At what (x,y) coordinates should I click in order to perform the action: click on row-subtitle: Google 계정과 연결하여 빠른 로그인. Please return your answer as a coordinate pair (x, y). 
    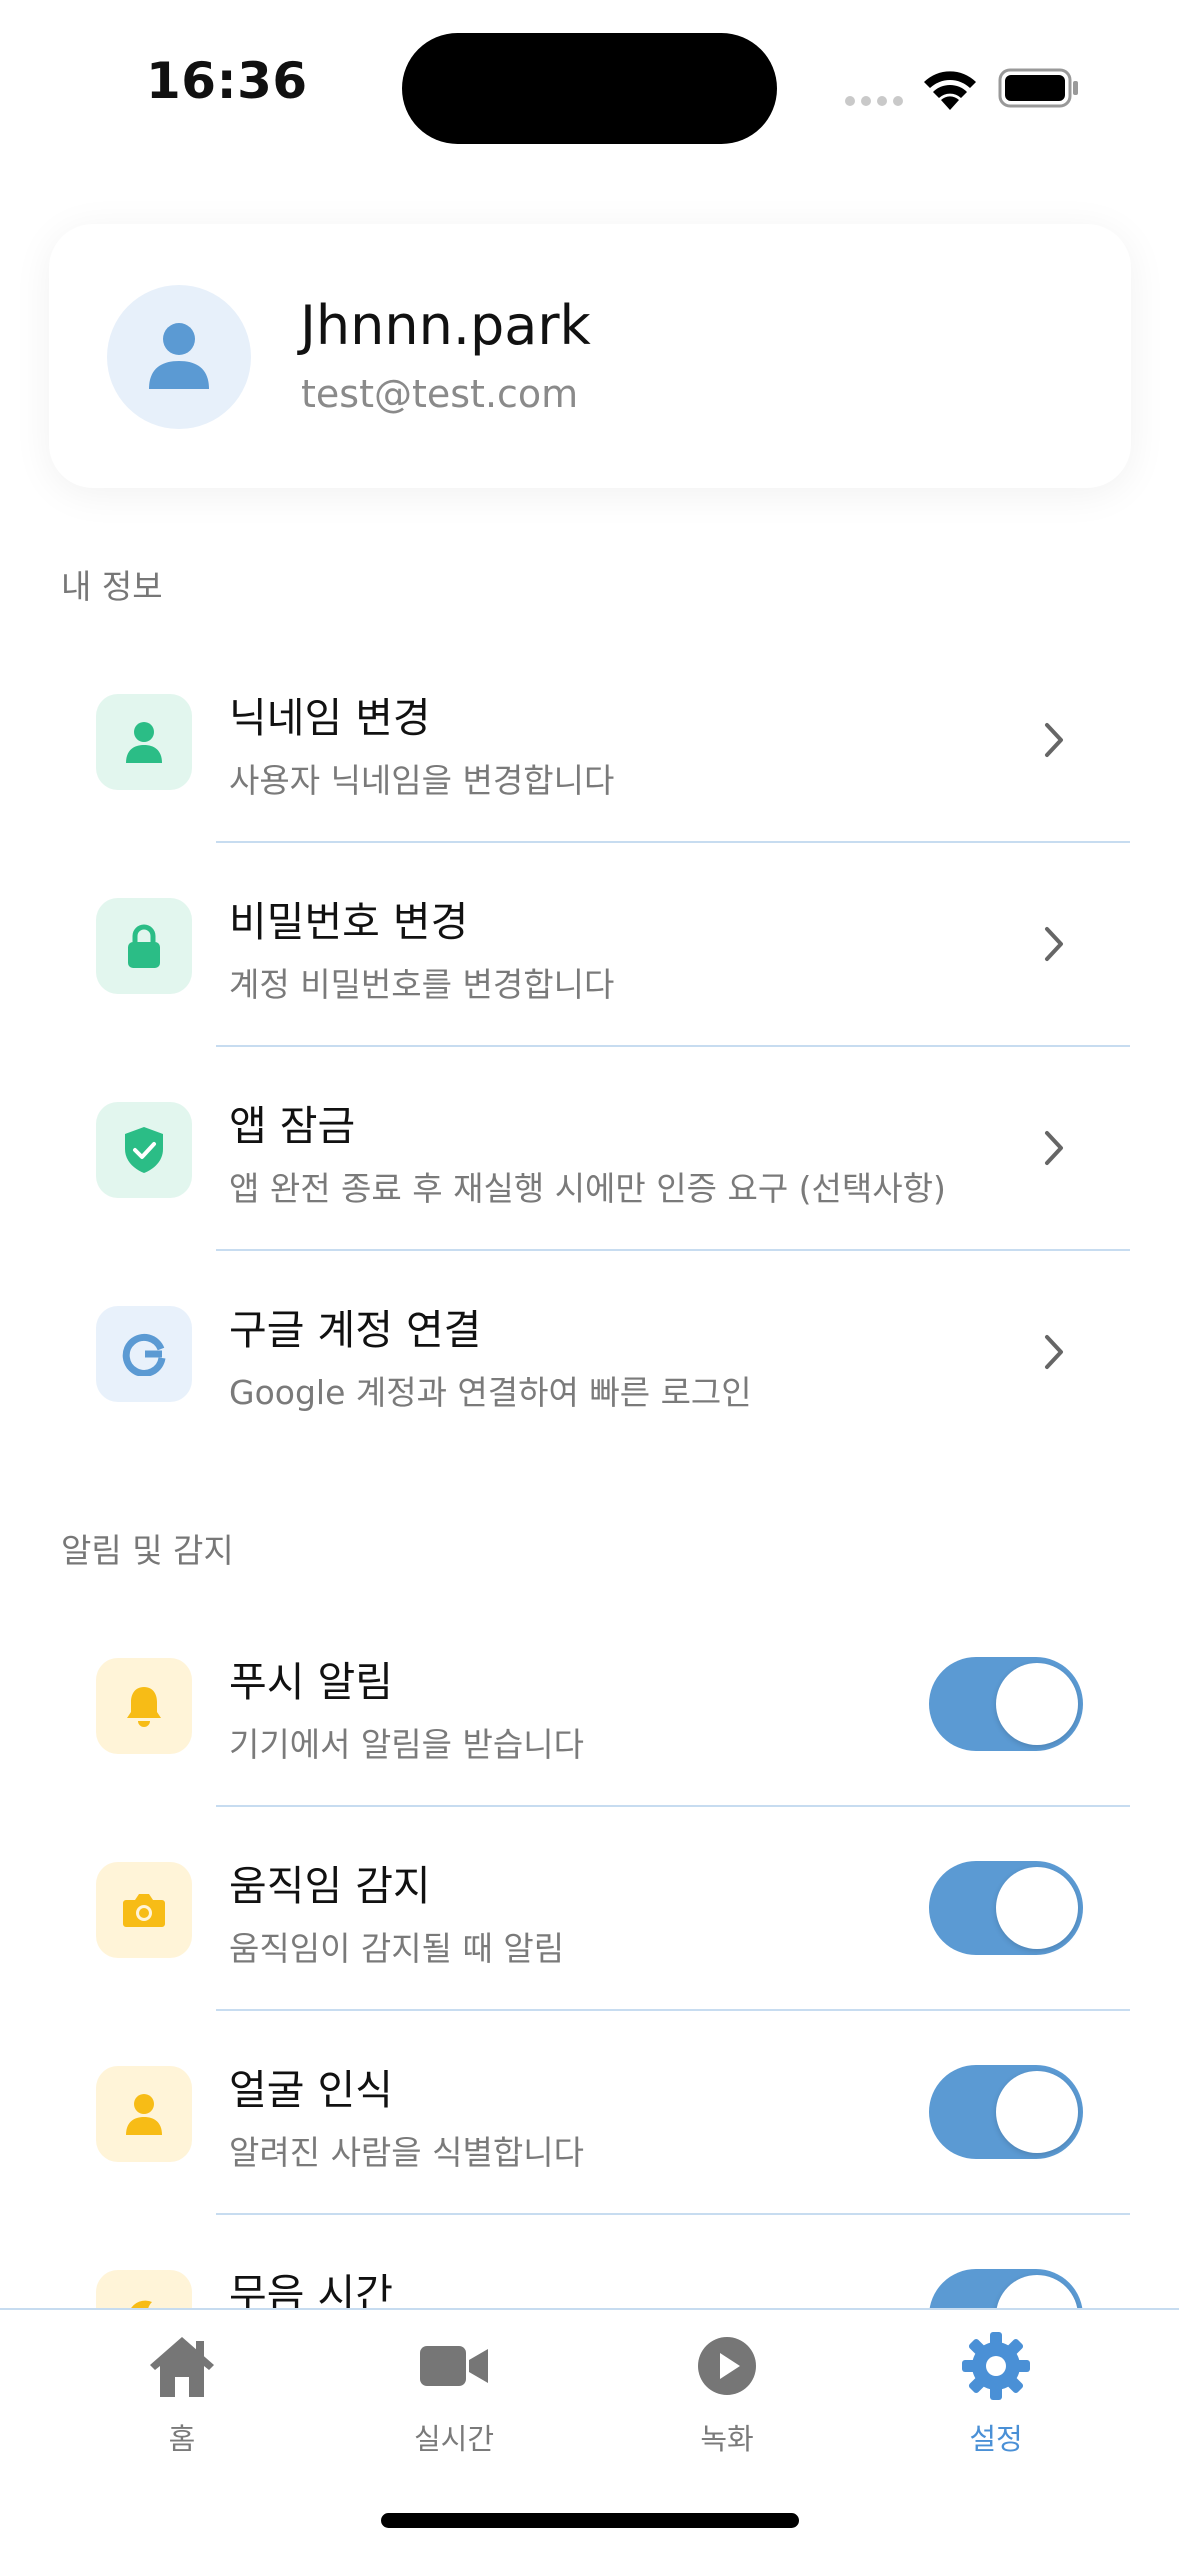
    Looking at the image, I should click on (490, 1392).